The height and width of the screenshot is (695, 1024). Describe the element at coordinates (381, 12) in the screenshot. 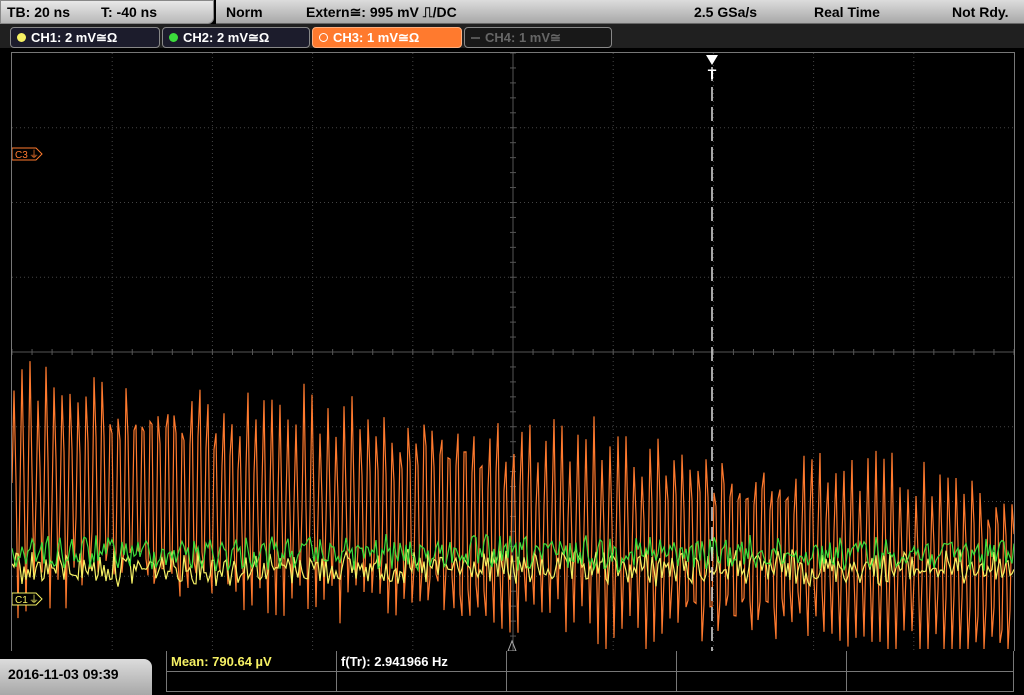

I see `trigger-source: Extern≅: 995 mV ⎍/DC` at that location.